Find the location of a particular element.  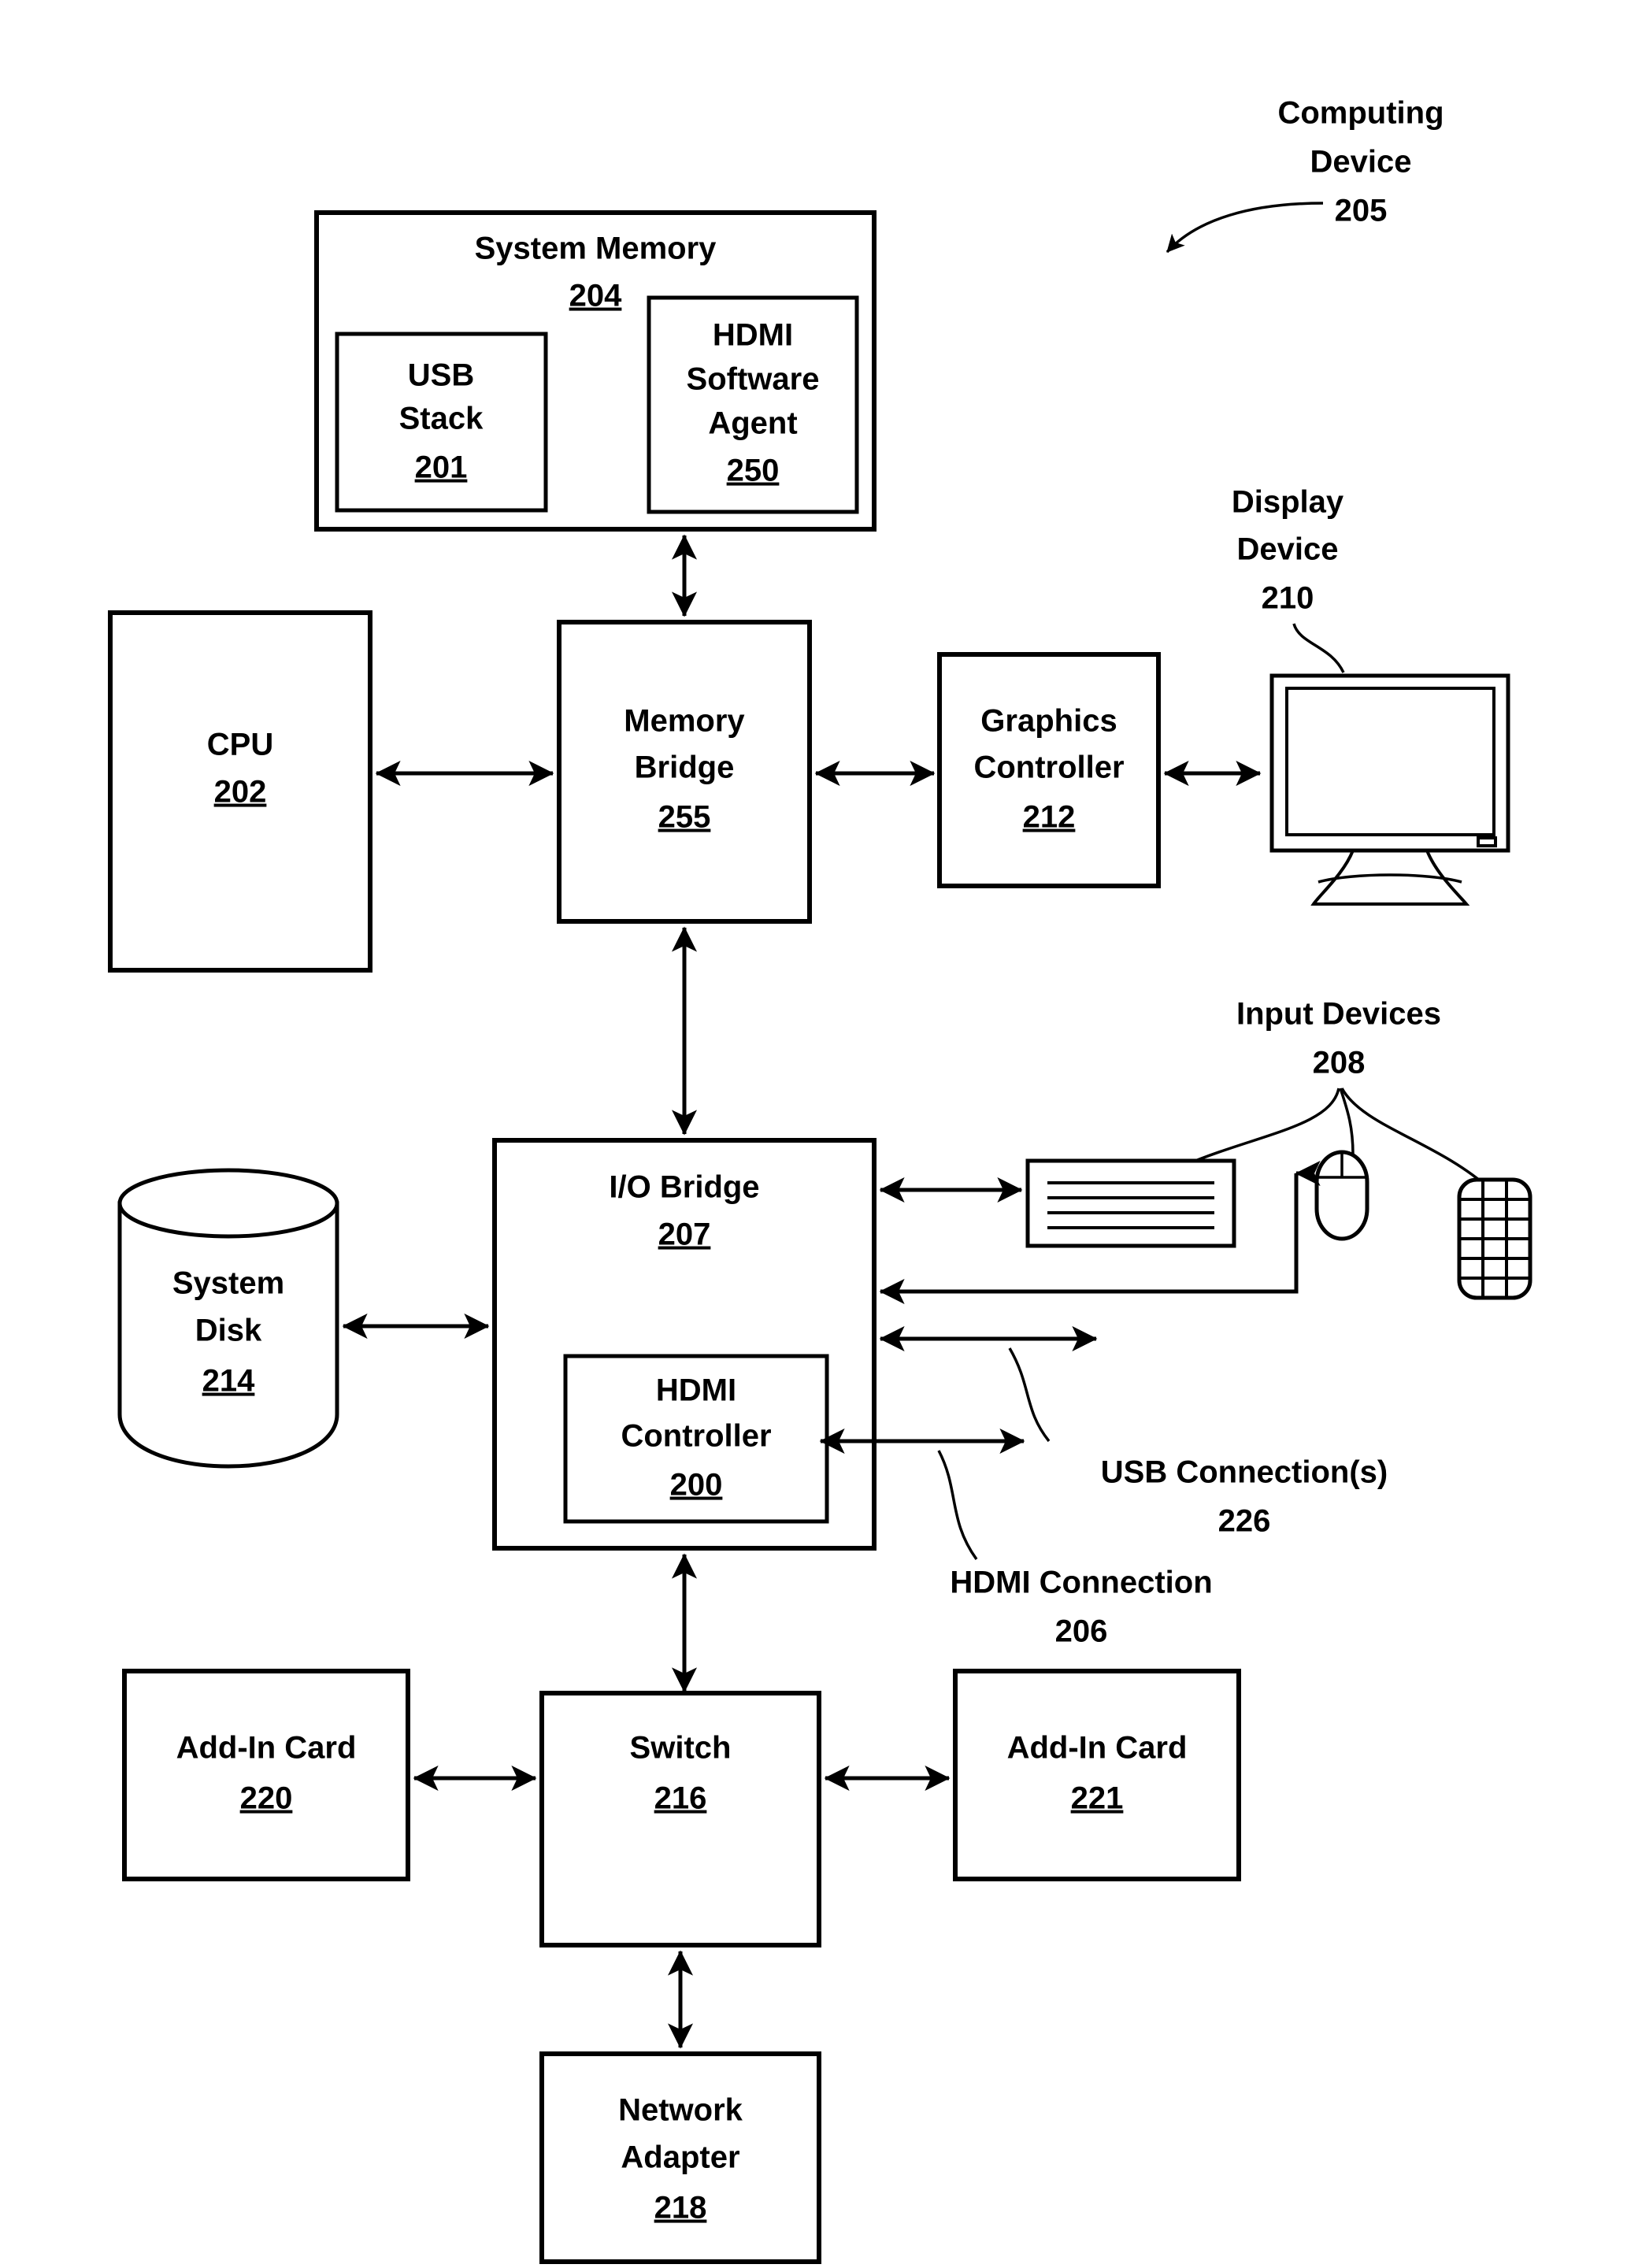

network-adapter-label-line2: Adapter is located at coordinates (680, 2157).